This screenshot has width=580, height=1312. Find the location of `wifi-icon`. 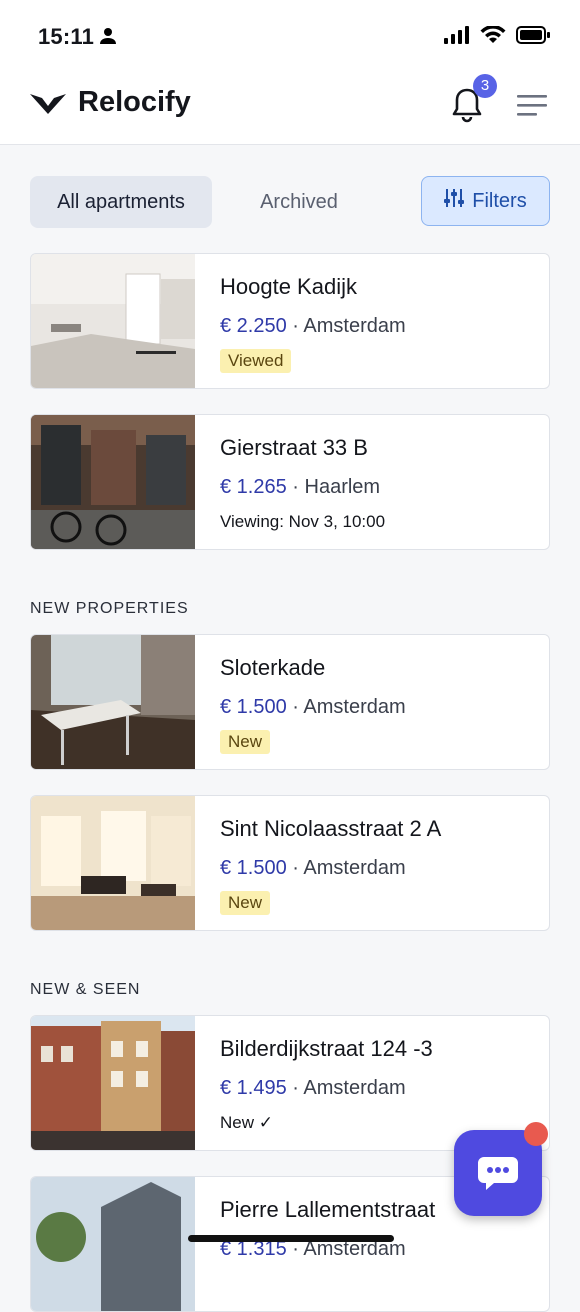

wifi-icon is located at coordinates (493, 37).